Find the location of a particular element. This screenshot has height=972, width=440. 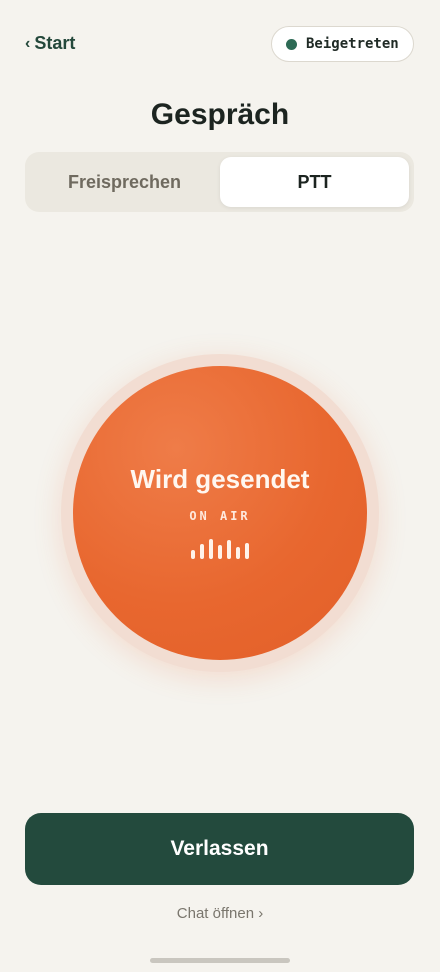

audio-level-icon is located at coordinates (220, 548).